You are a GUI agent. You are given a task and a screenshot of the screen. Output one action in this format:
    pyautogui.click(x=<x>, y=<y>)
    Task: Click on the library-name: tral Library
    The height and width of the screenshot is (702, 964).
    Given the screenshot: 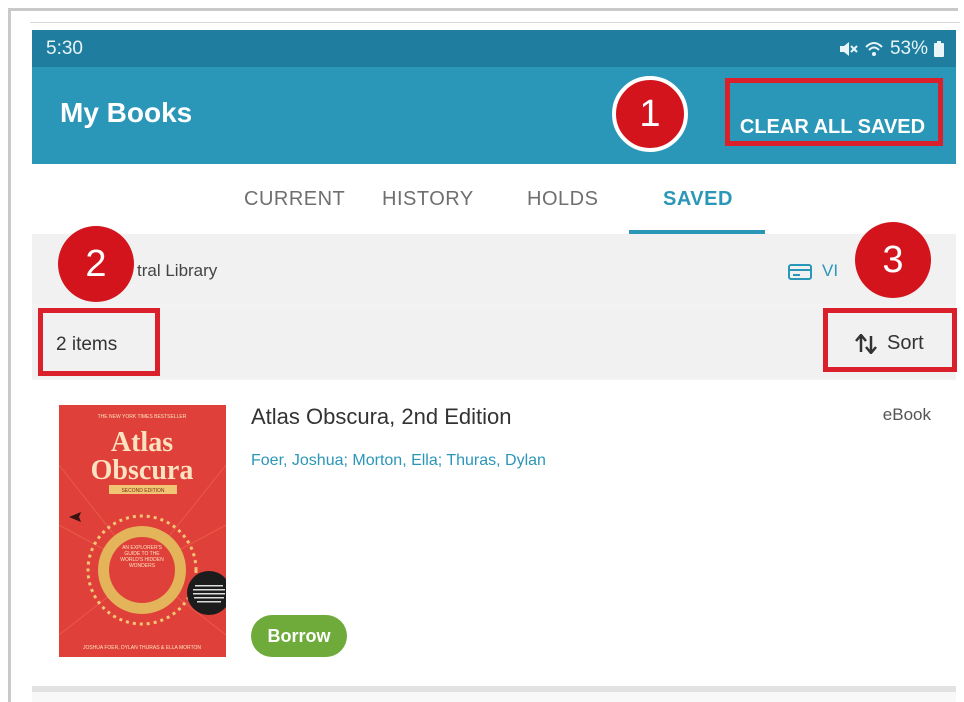 What is the action you would take?
    pyautogui.click(x=177, y=270)
    